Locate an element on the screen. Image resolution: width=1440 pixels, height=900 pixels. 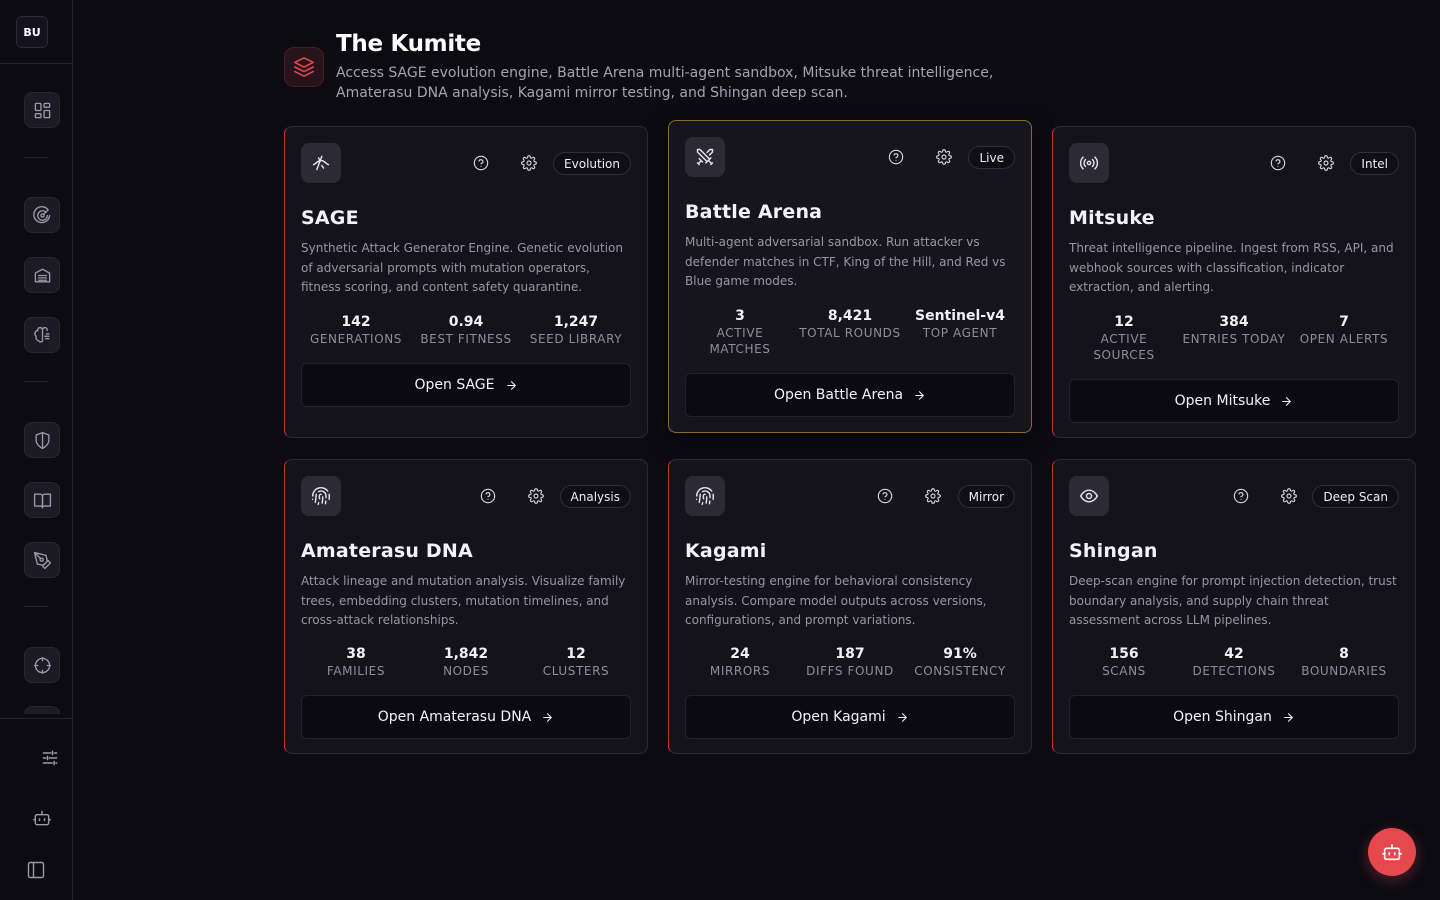
sidebar-item-pen-tool is located at coordinates (42, 560).